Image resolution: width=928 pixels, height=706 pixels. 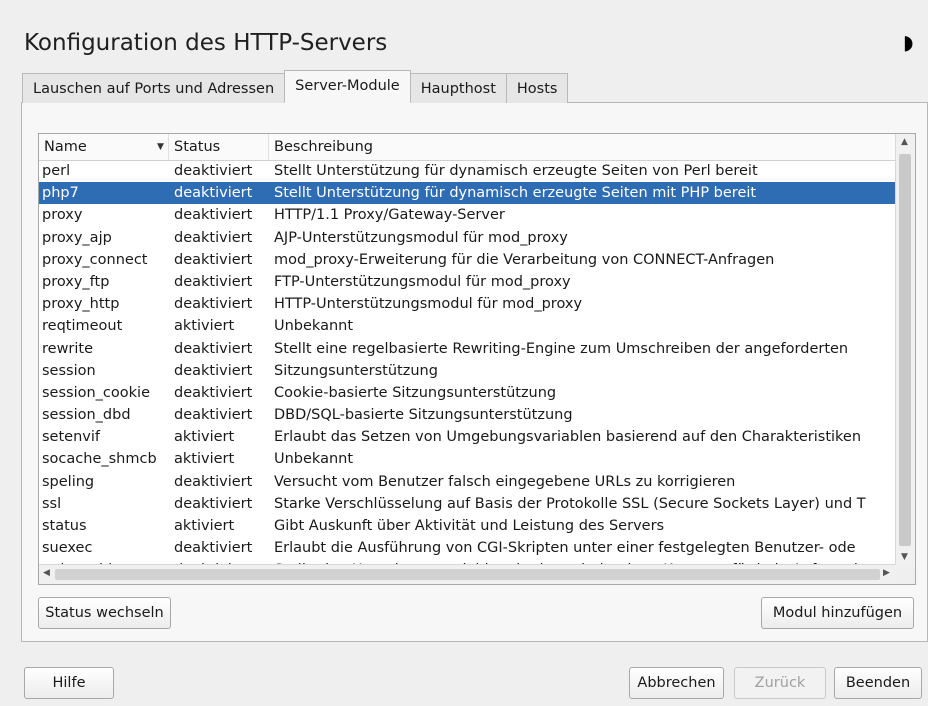 I want to click on tab-ports-addresses: Lauschen auf Ports und Adressen, so click(x=154, y=88).